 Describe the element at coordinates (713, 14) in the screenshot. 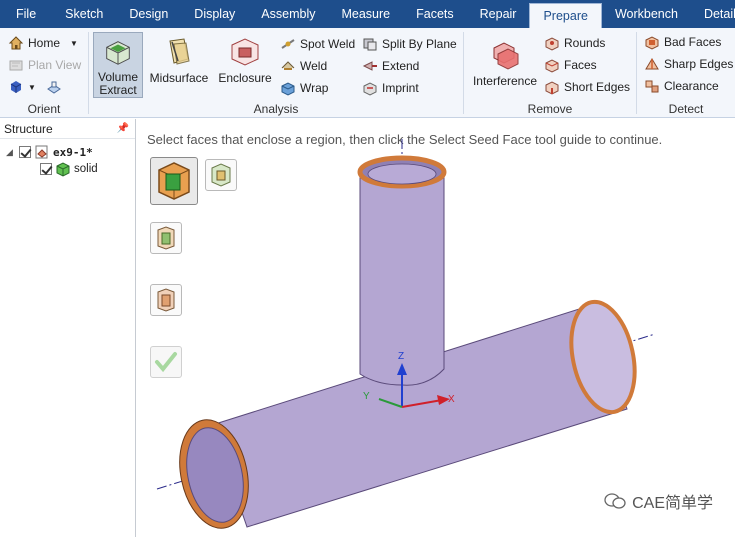

I see `tab-detail: Detail` at that location.